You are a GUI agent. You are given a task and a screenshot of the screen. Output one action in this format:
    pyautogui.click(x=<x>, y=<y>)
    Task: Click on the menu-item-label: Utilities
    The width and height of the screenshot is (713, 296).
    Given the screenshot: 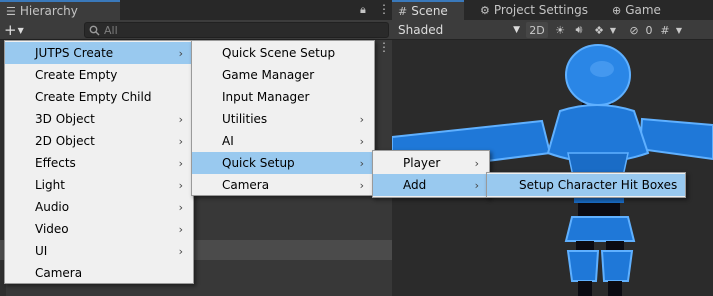 What is the action you would take?
    pyautogui.click(x=245, y=119)
    